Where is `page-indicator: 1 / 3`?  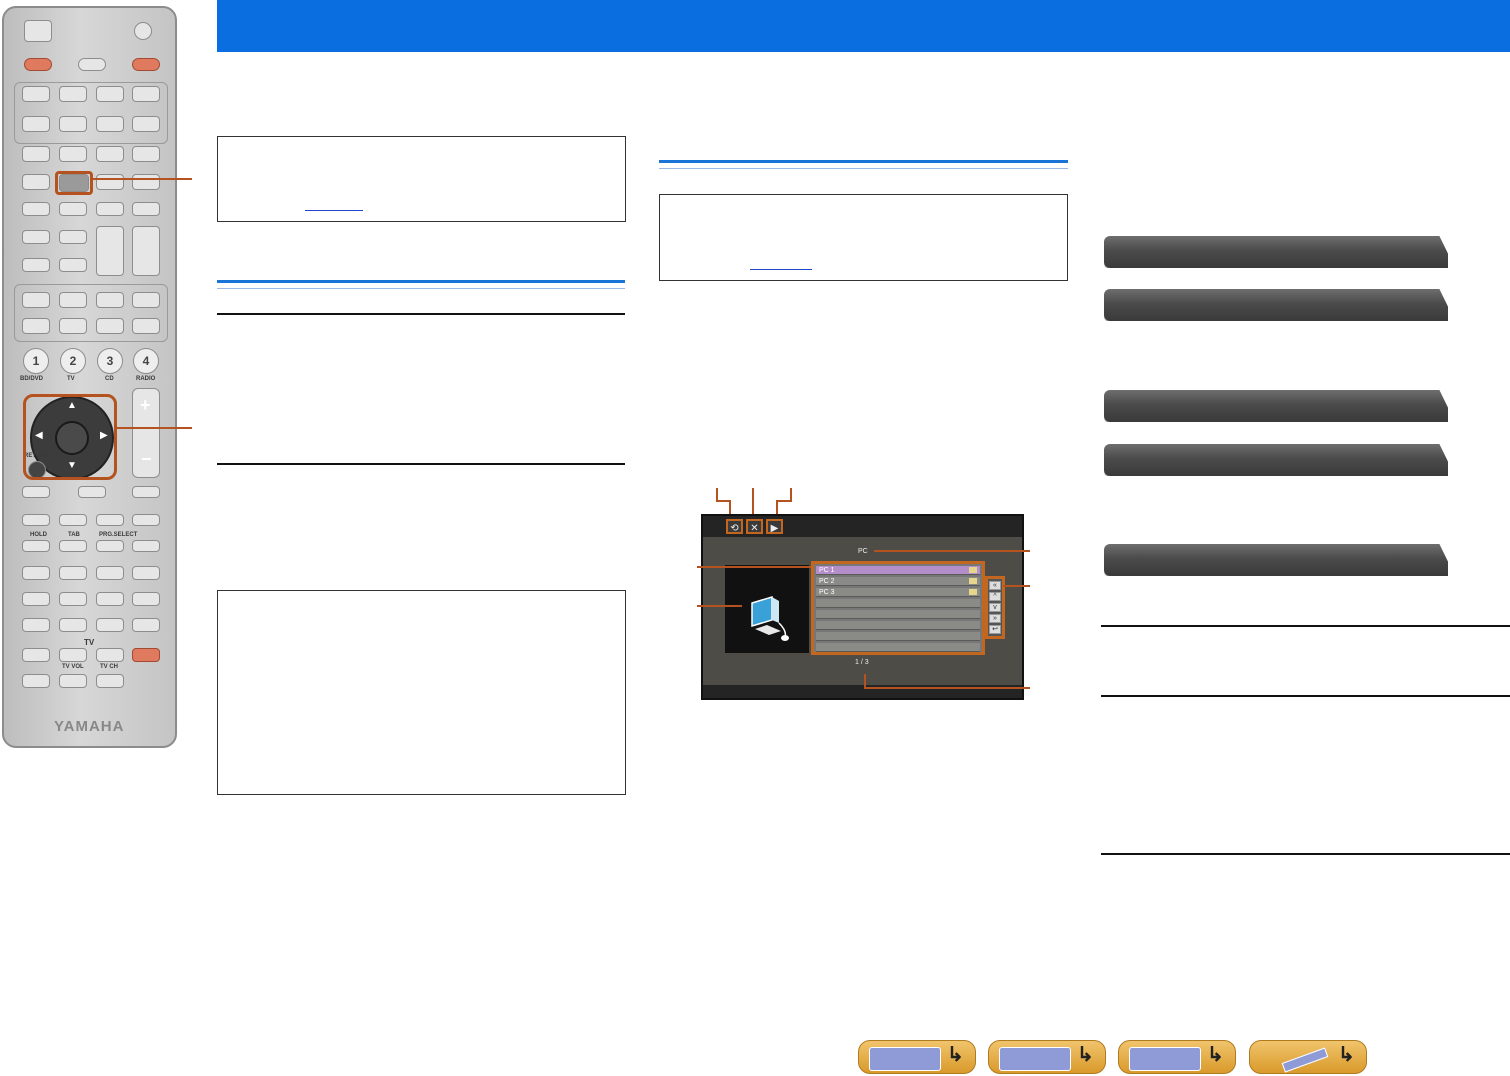 page-indicator: 1 / 3 is located at coordinates (862, 662).